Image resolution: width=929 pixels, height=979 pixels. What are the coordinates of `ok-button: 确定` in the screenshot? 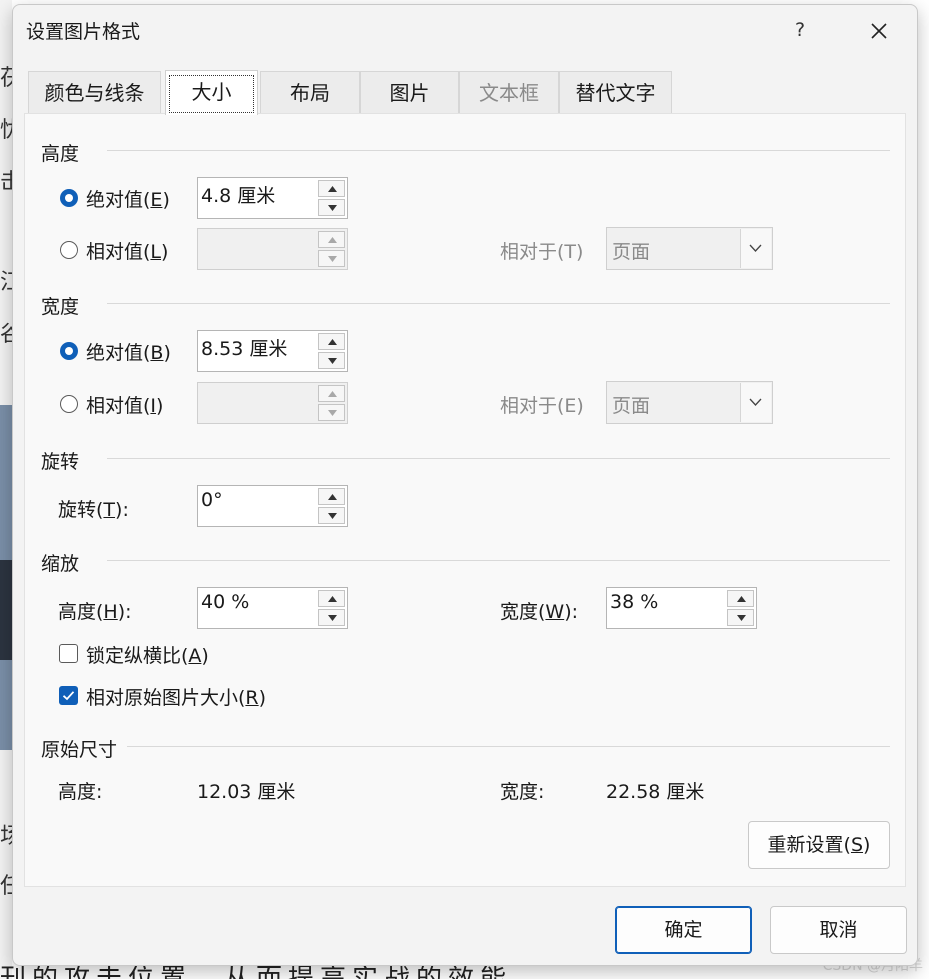 It's located at (683, 930).